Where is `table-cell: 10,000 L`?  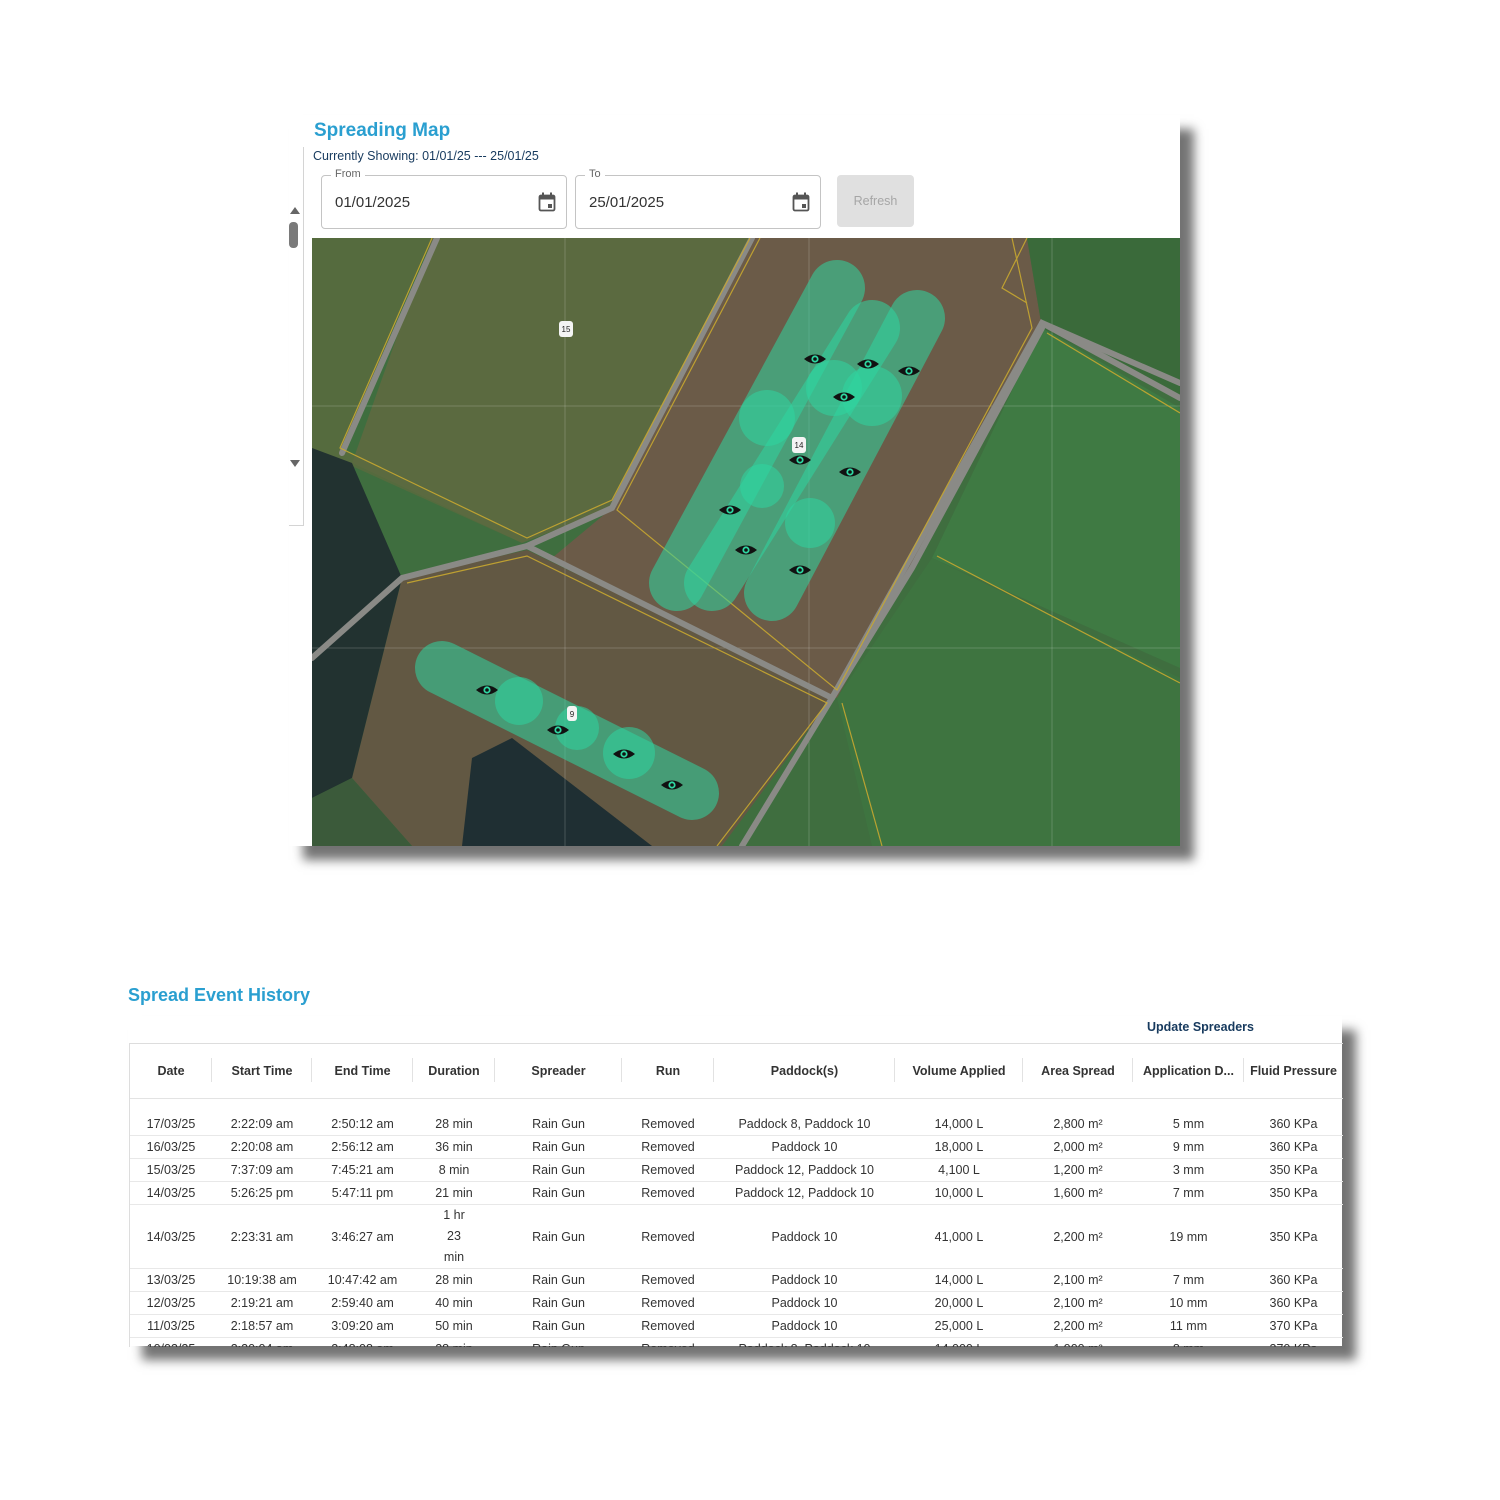 table-cell: 10,000 L is located at coordinates (959, 1193).